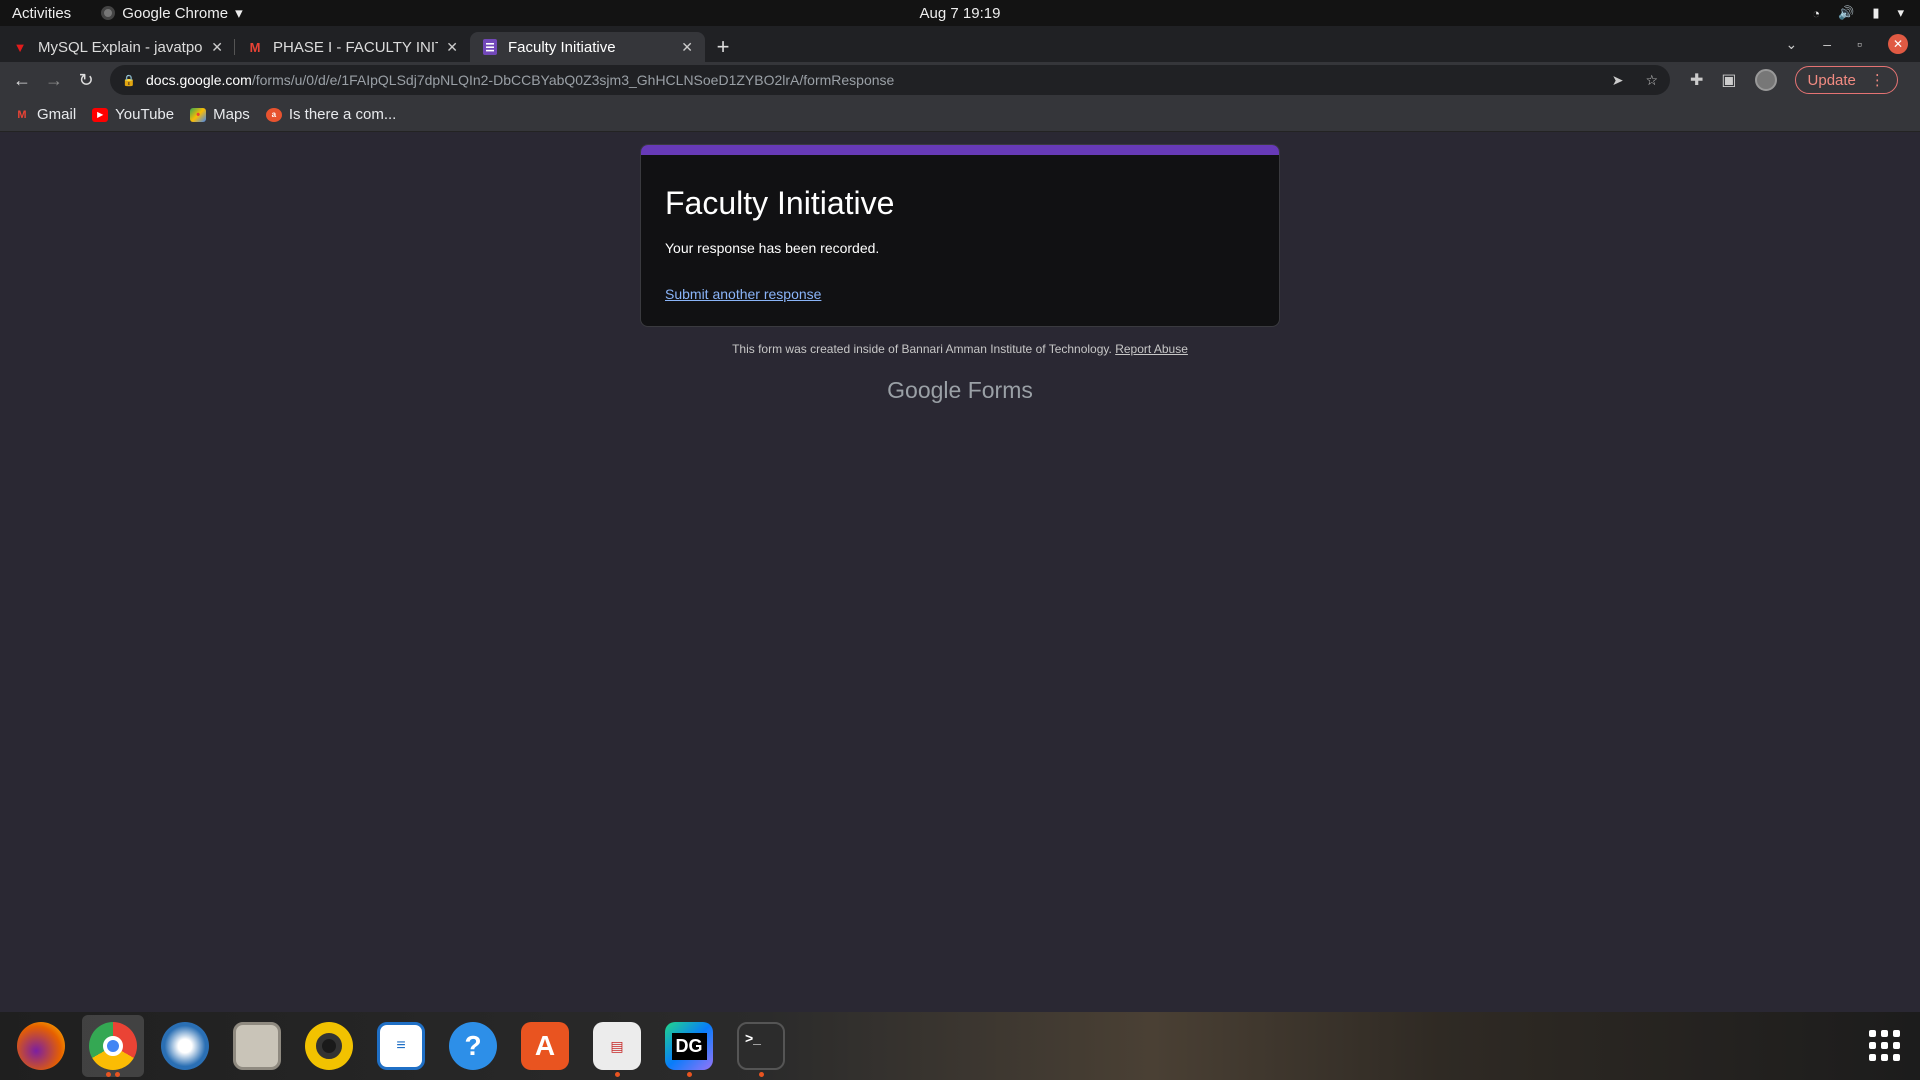 This screenshot has width=1920, height=1080. What do you see at coordinates (960, 150) in the screenshot?
I see `form-accent-bar` at bounding box center [960, 150].